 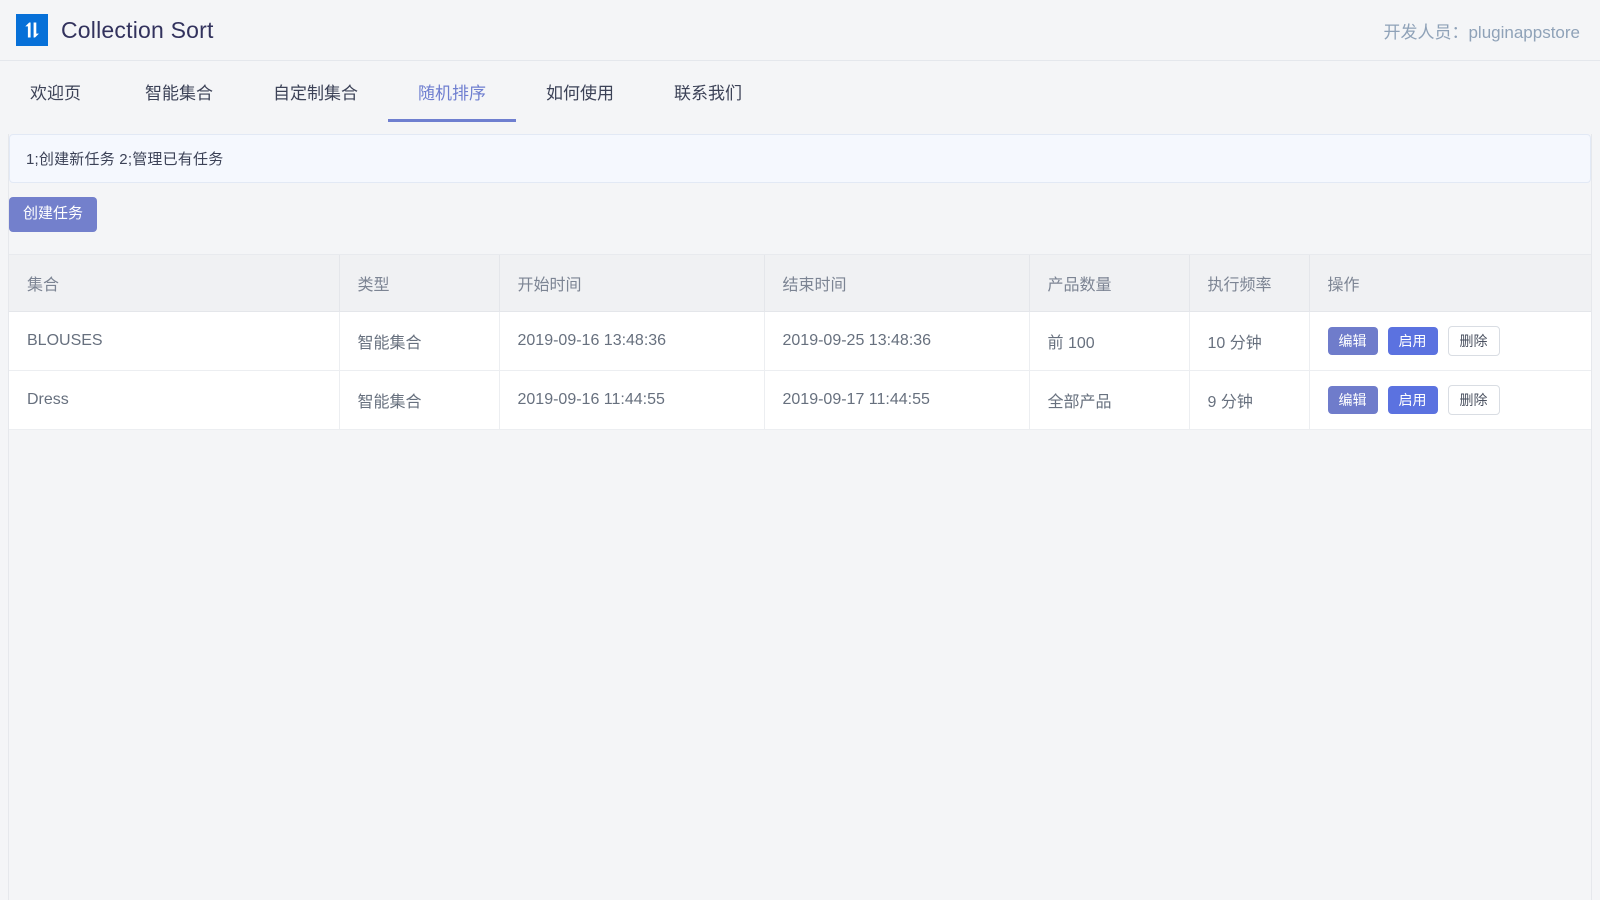 What do you see at coordinates (1109, 341) in the screenshot?
I see `cell-quantity: 前 100` at bounding box center [1109, 341].